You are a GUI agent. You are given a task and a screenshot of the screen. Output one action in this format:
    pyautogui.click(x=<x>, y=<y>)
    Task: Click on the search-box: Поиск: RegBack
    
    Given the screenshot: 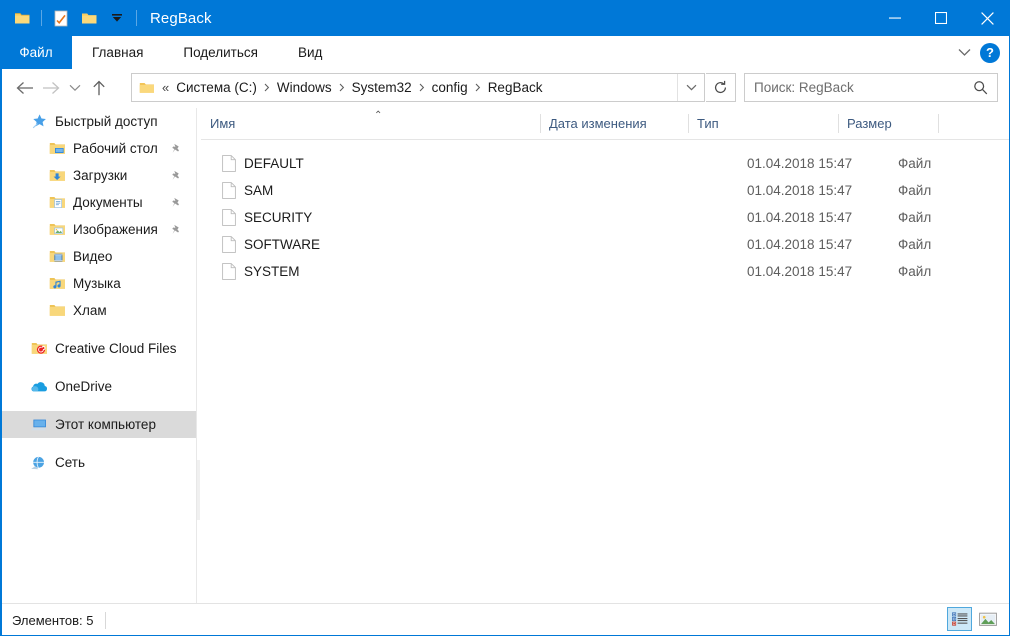 What is the action you would take?
    pyautogui.click(x=871, y=87)
    